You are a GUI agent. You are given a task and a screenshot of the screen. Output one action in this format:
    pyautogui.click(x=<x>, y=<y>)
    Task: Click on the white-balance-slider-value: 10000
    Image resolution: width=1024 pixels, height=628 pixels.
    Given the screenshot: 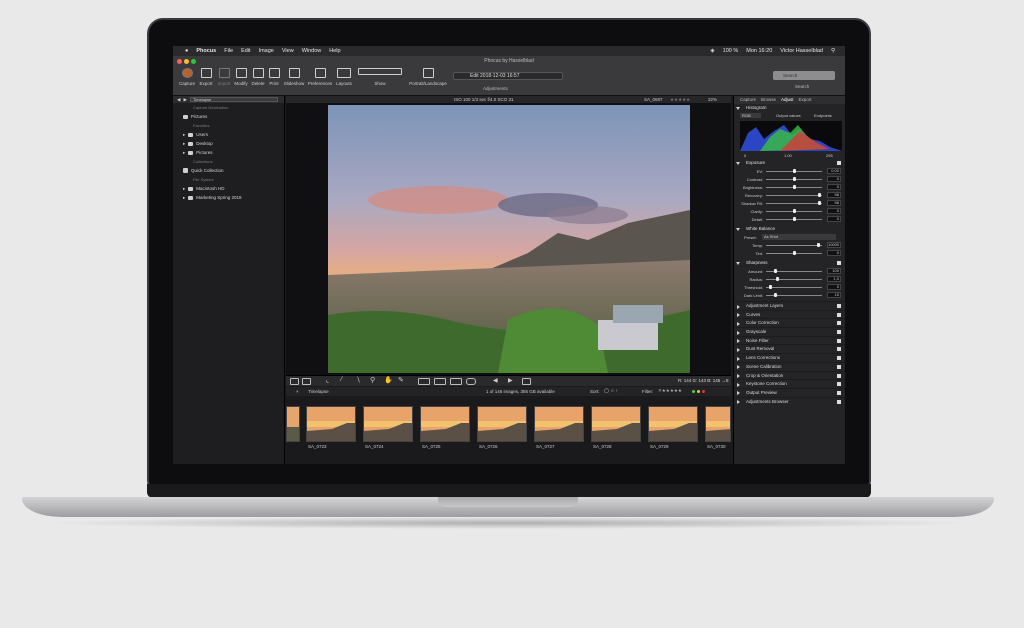 What is the action you would take?
    pyautogui.click(x=834, y=245)
    